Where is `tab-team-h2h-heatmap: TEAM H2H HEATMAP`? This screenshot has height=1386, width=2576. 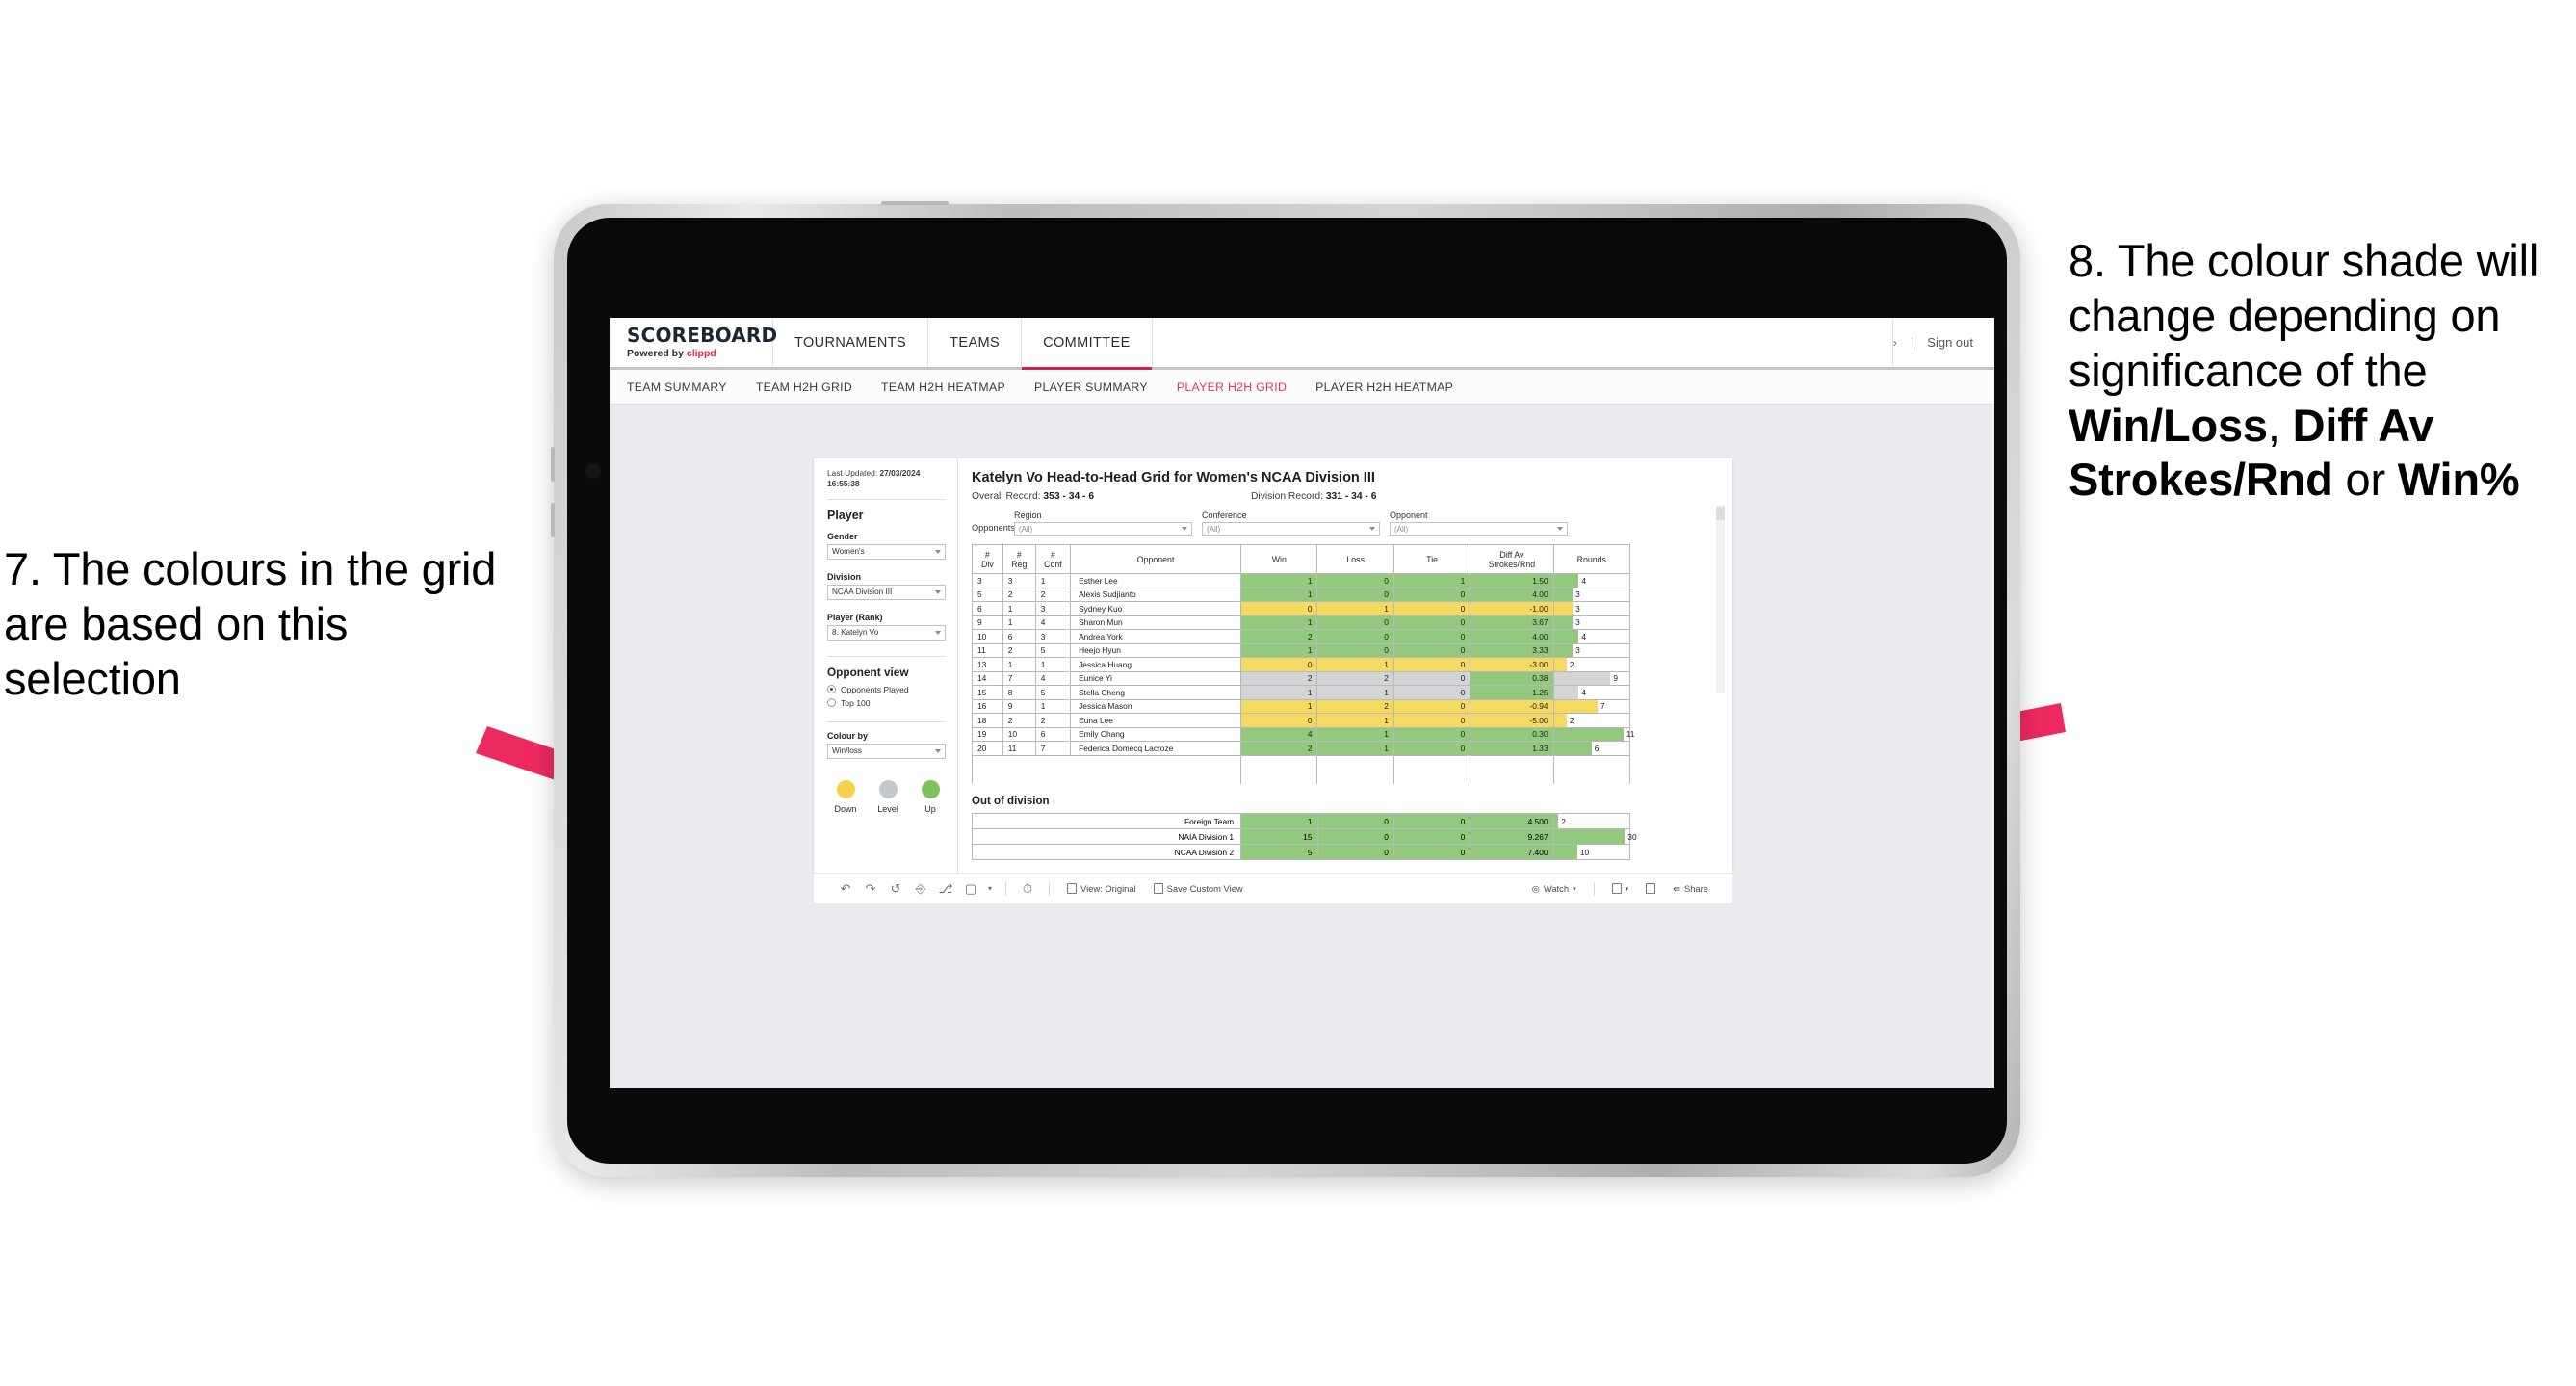
tab-team-h2h-heatmap: TEAM H2H HEATMAP is located at coordinates (943, 387).